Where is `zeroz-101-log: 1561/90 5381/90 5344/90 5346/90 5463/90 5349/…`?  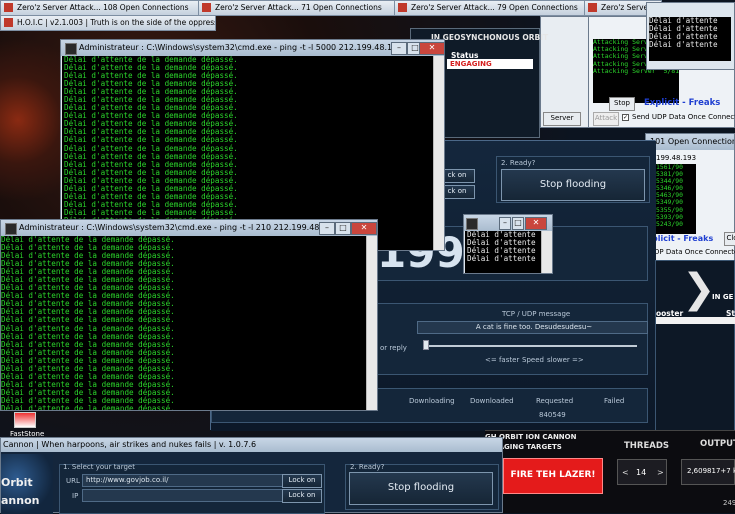
zeroz-101-log: 1561/90 5381/90 5344/90 5346/90 5463/90 5349/… is located at coordinates (676, 199).